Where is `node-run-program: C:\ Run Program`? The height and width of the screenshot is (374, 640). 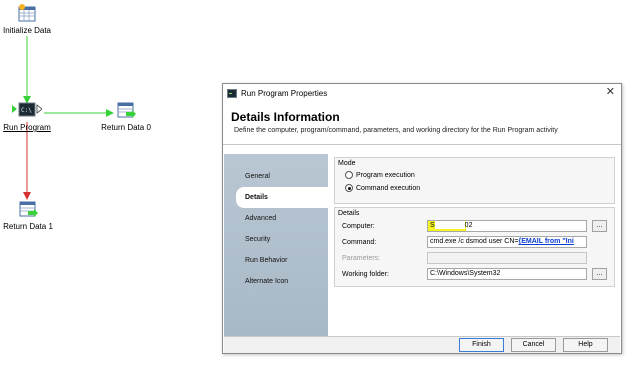
node-run-program: C:\ Run Program is located at coordinates (27, 117).